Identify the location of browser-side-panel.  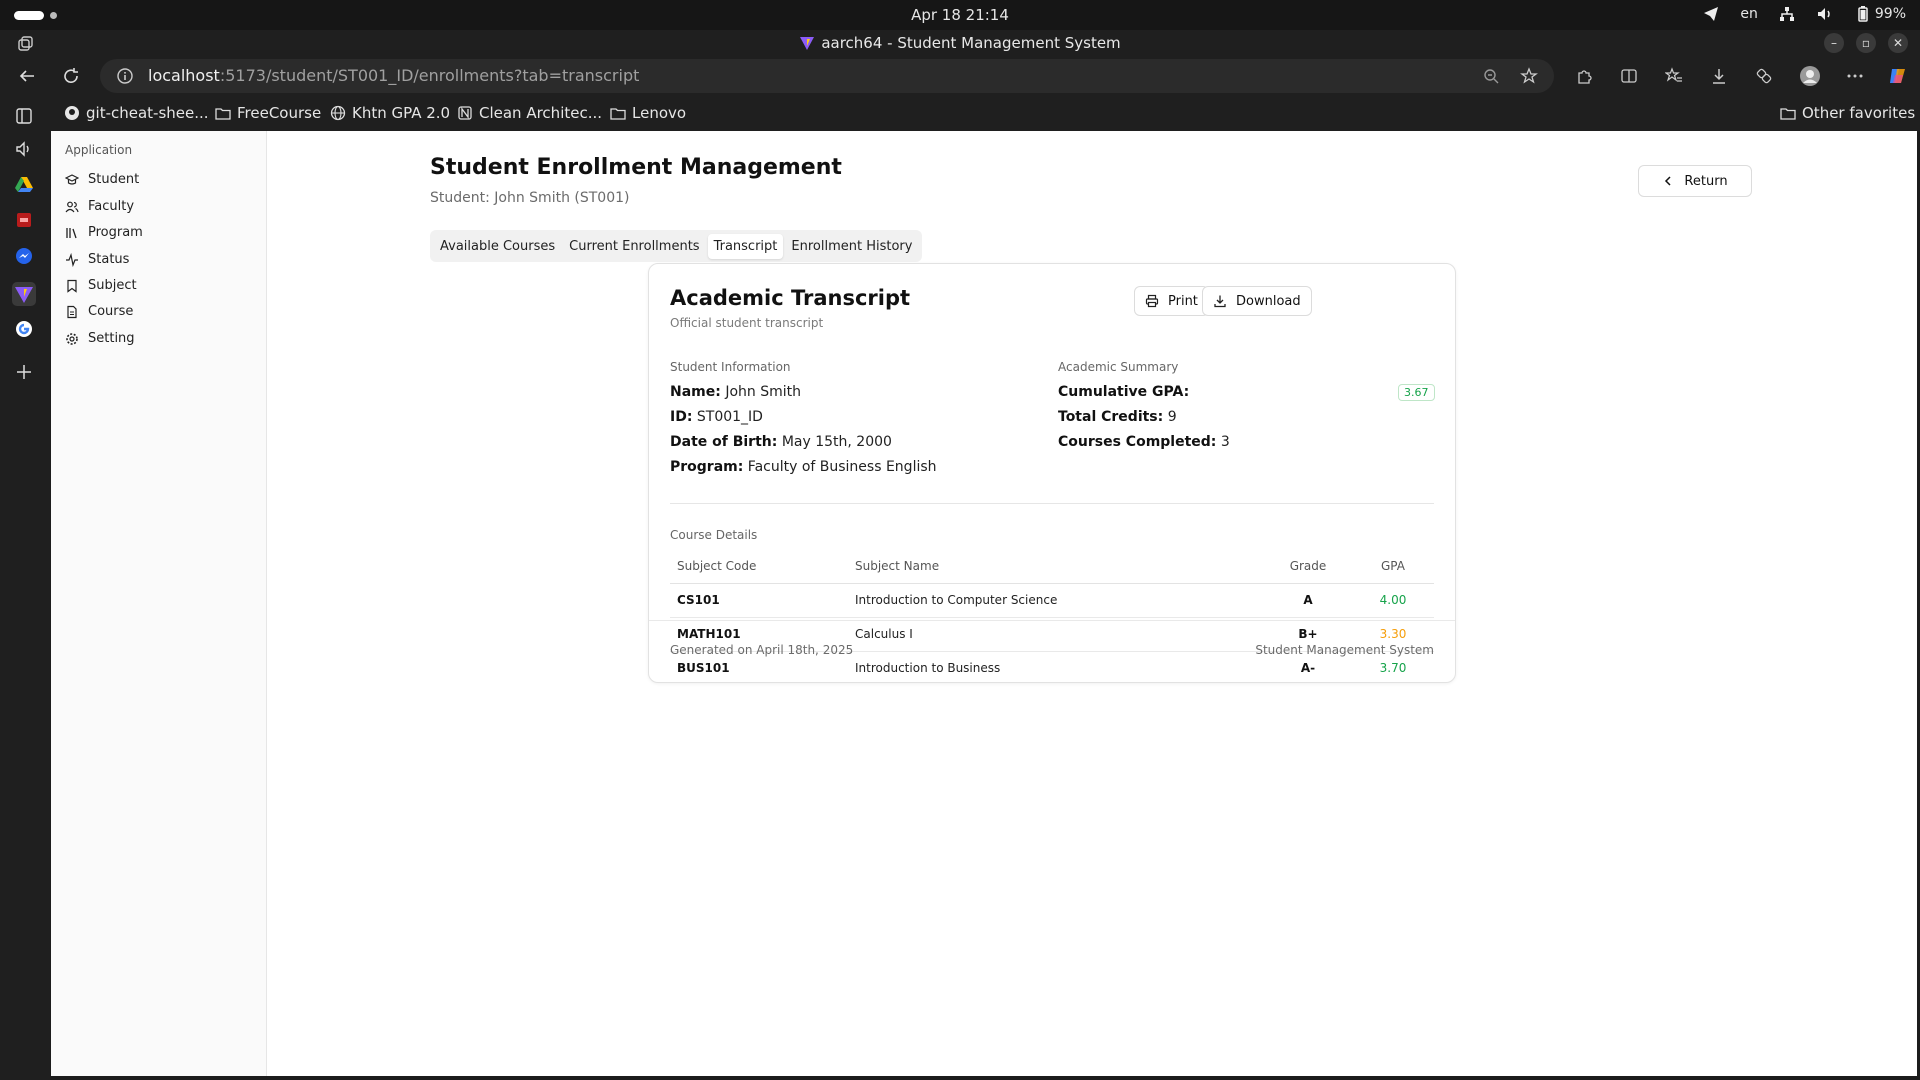
(25, 588).